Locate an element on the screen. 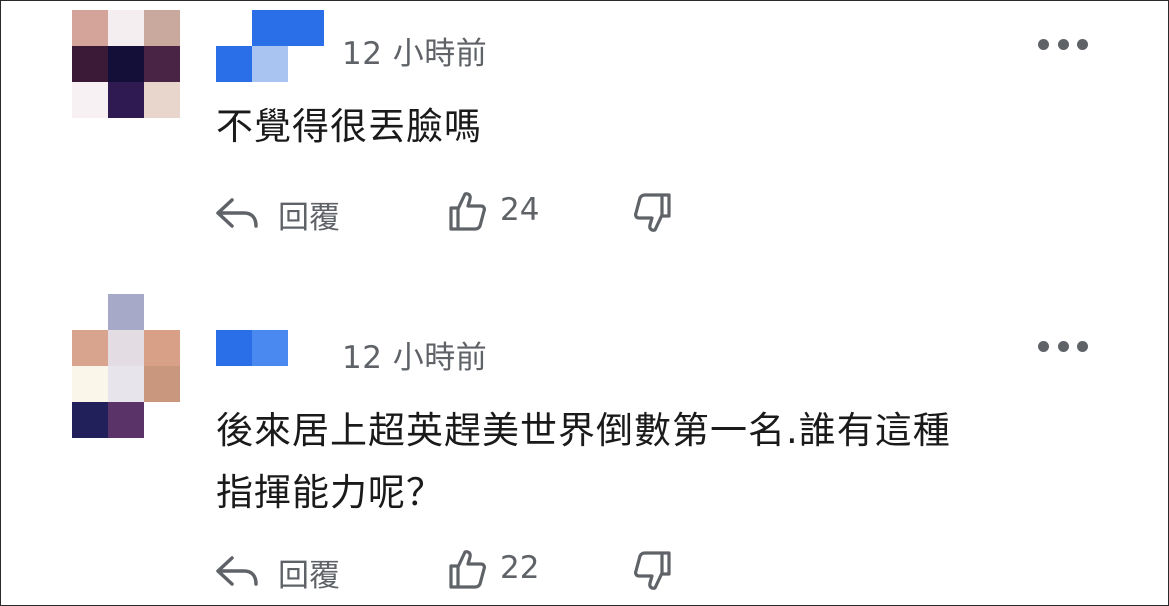 The image size is (1169, 606). like-count: 24 is located at coordinates (520, 210).